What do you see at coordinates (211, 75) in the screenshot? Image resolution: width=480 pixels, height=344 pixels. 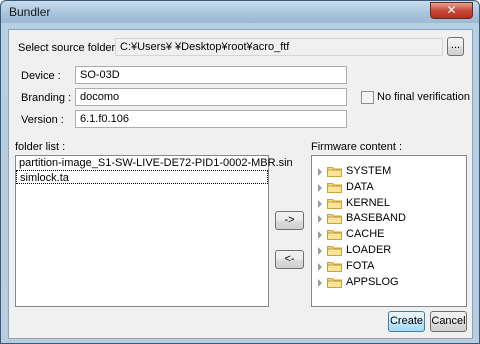 I see `device-field: SO-03D` at bounding box center [211, 75].